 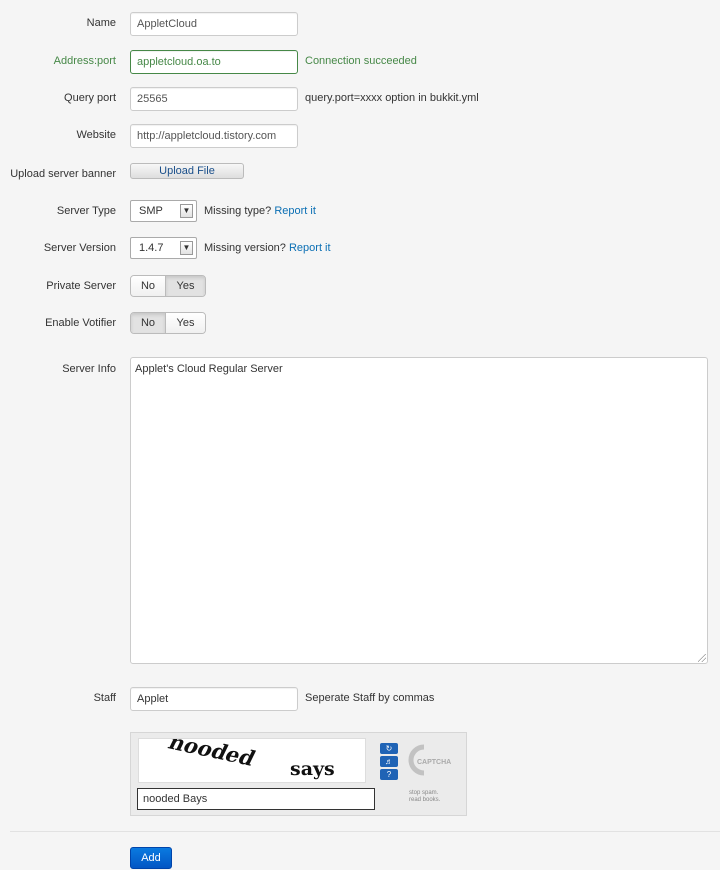 I want to click on votifier-row: Enable Votifier No Yes, so click(x=360, y=323).